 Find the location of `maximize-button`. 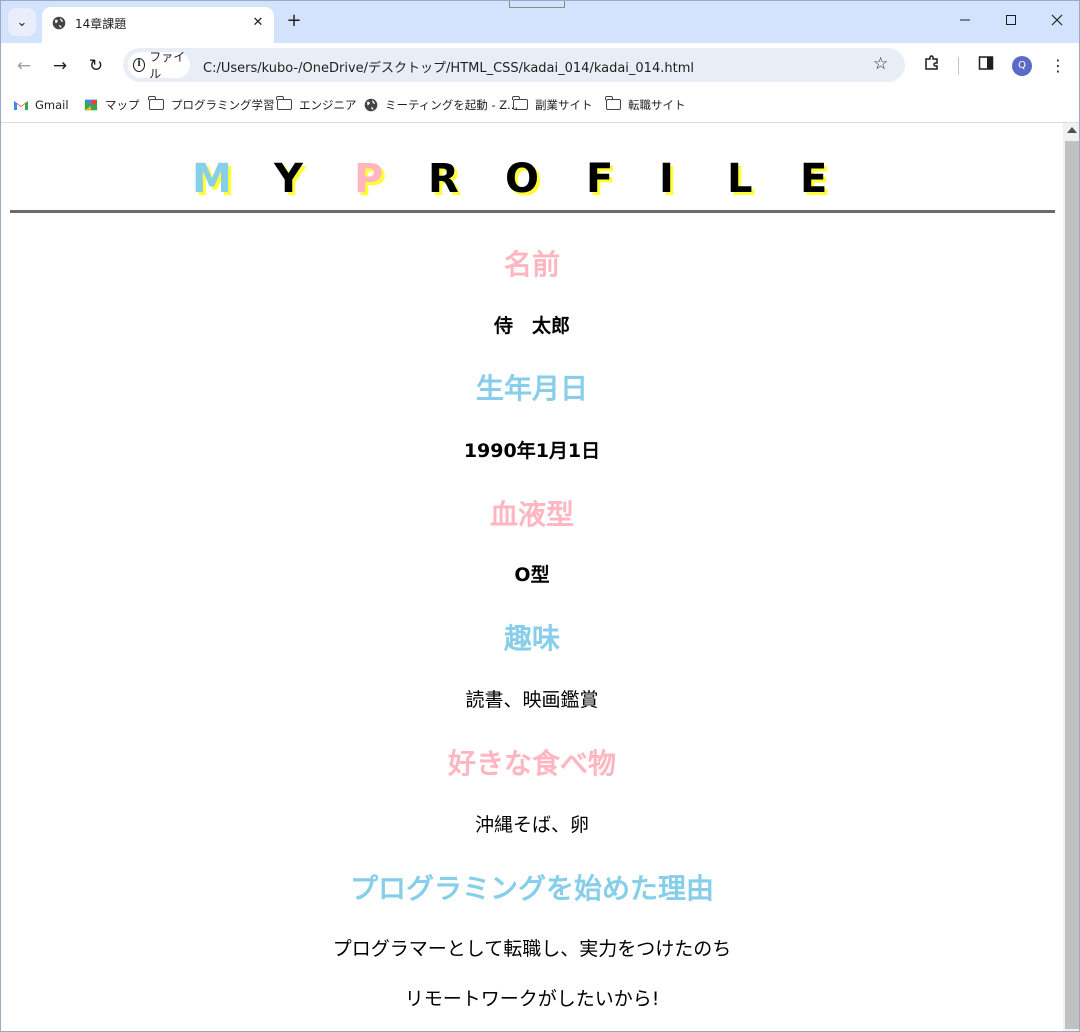

maximize-button is located at coordinates (1011, 21).